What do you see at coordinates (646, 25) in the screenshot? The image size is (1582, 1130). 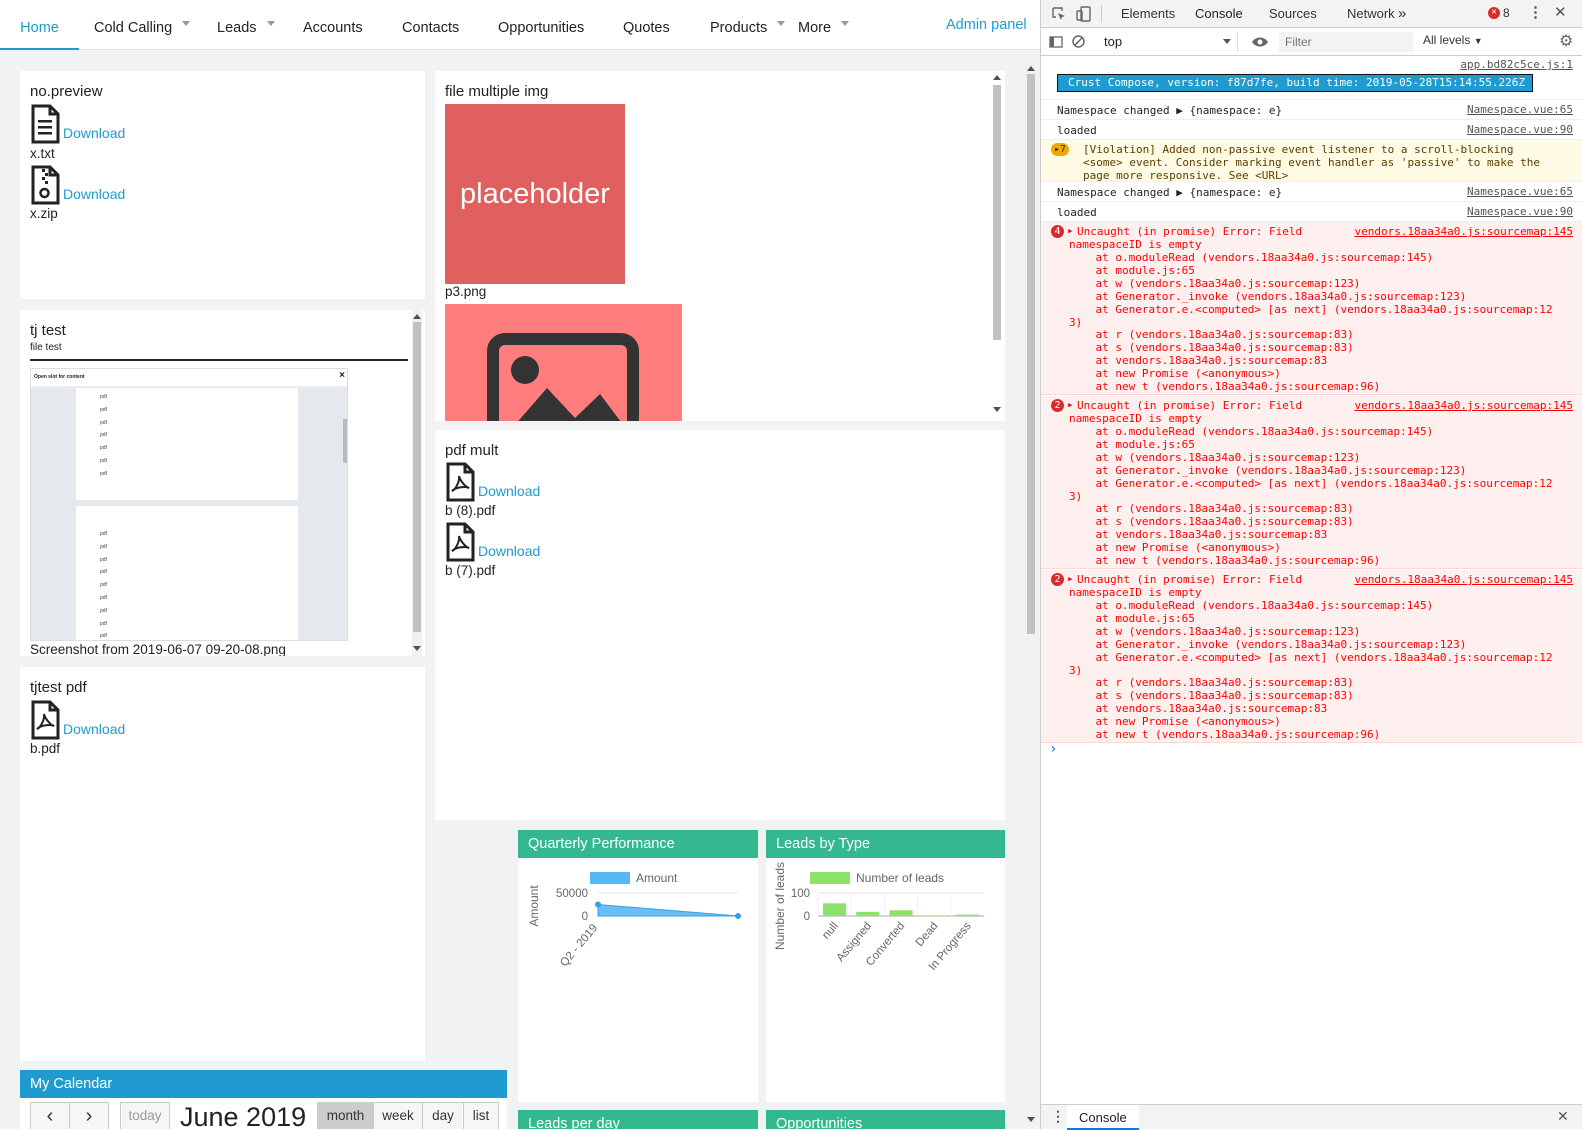 I see `nav-quotes: Quotes` at bounding box center [646, 25].